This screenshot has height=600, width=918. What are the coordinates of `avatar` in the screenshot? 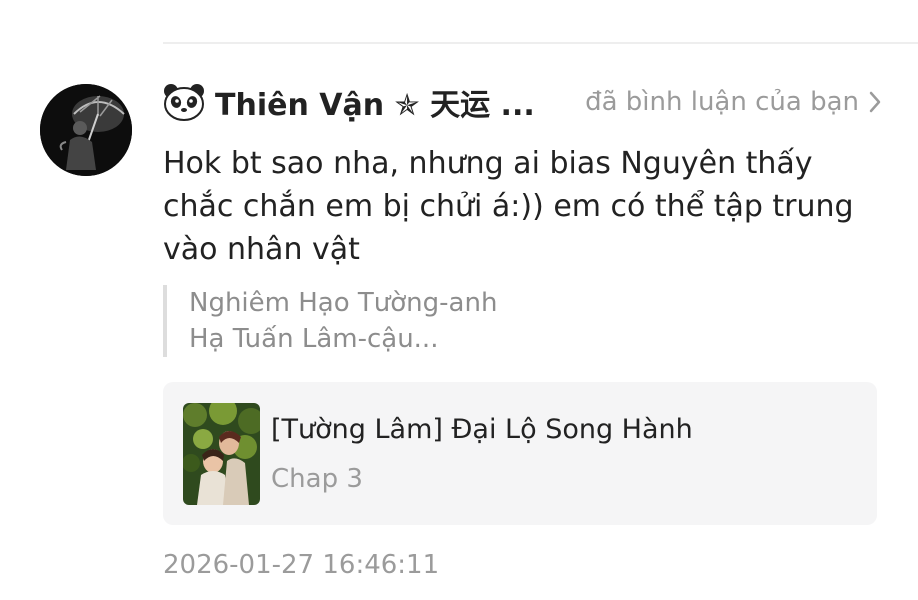 It's located at (86, 130).